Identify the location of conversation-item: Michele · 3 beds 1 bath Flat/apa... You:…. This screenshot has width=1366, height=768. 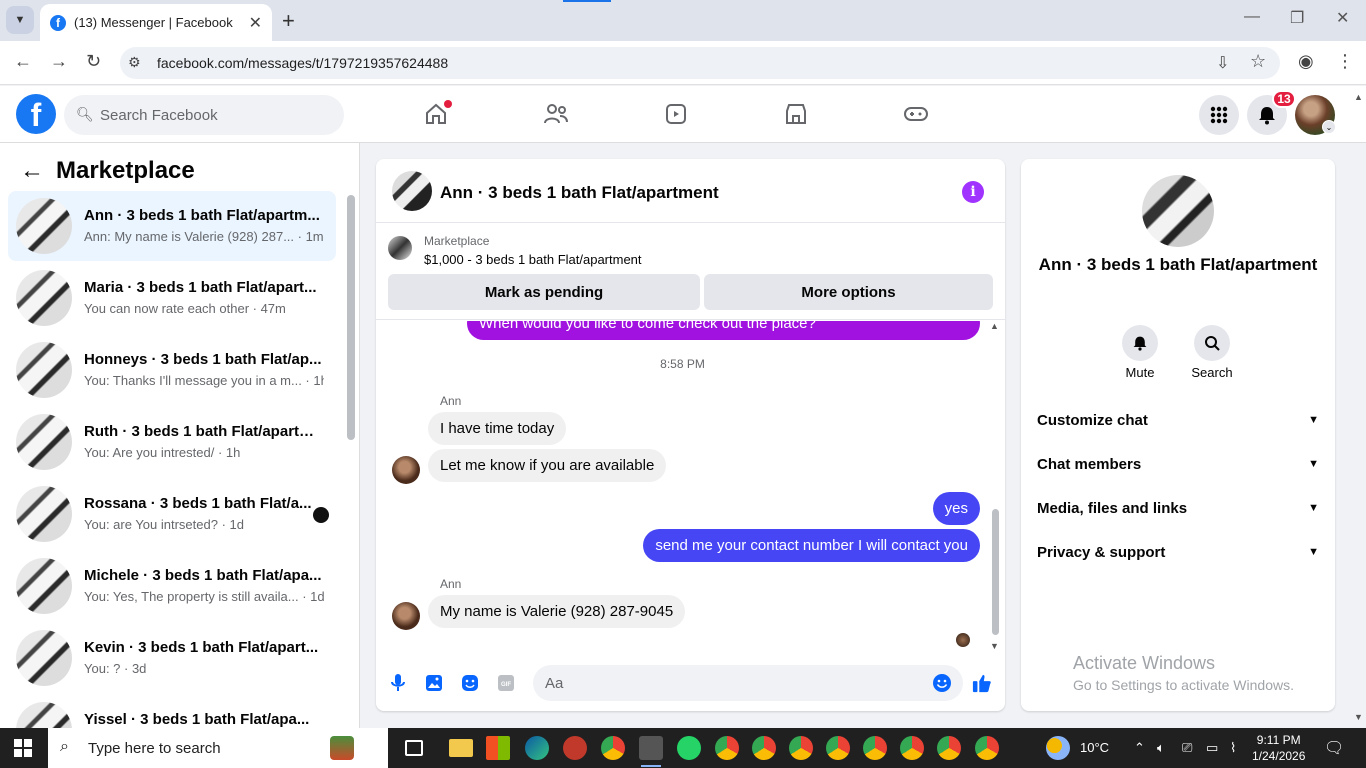
(172, 586).